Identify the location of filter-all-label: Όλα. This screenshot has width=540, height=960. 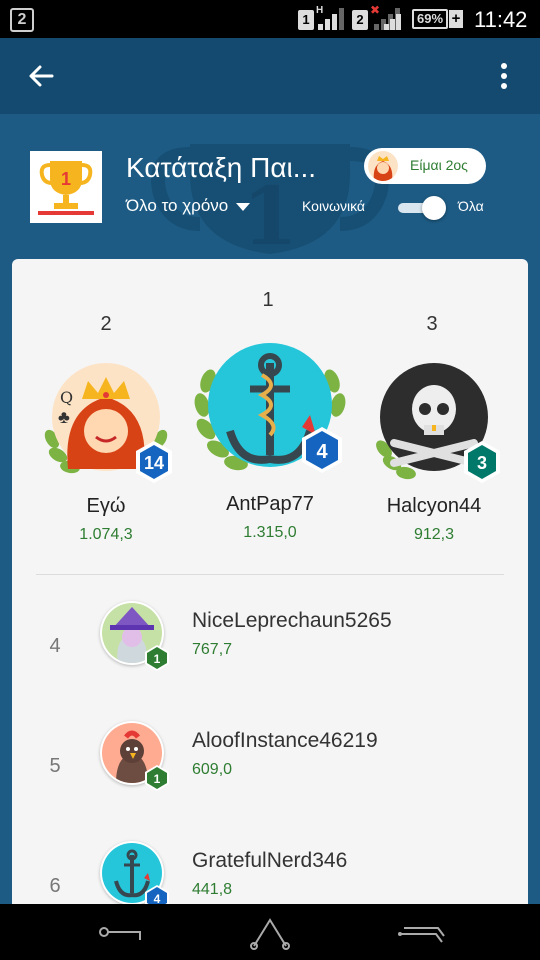
(471, 206).